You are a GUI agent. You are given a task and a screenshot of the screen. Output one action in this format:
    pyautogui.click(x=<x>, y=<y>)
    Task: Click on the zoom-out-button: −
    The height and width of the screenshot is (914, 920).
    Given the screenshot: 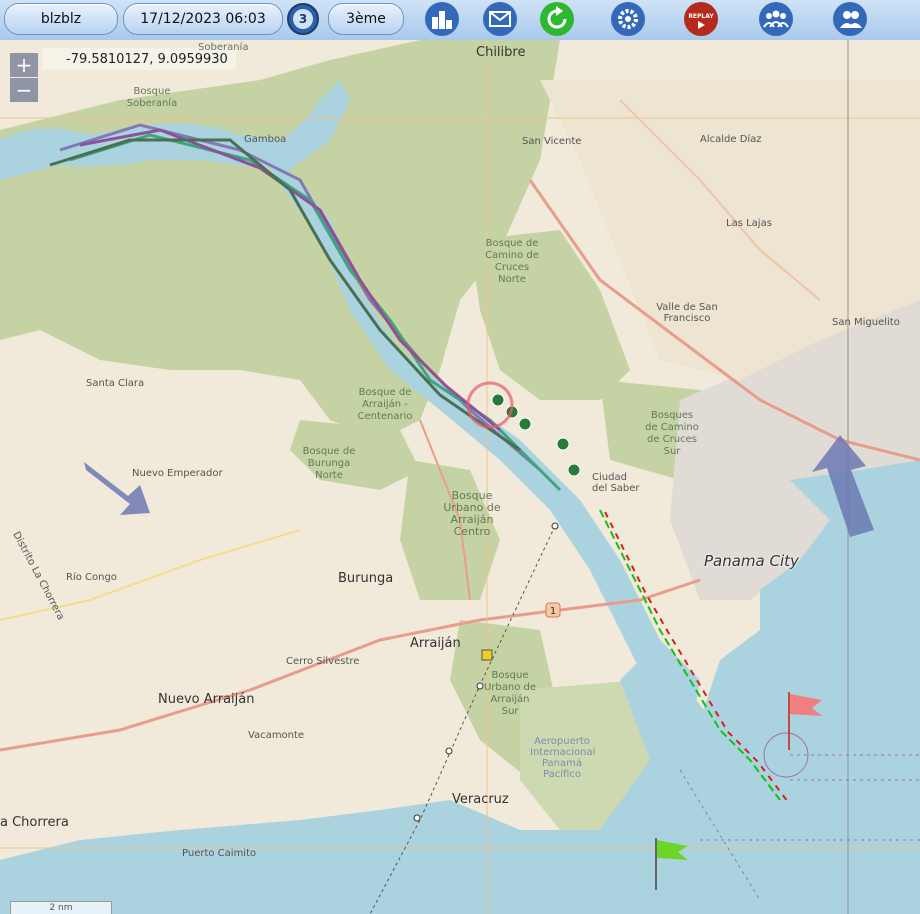 What is the action you would take?
    pyautogui.click(x=24, y=90)
    